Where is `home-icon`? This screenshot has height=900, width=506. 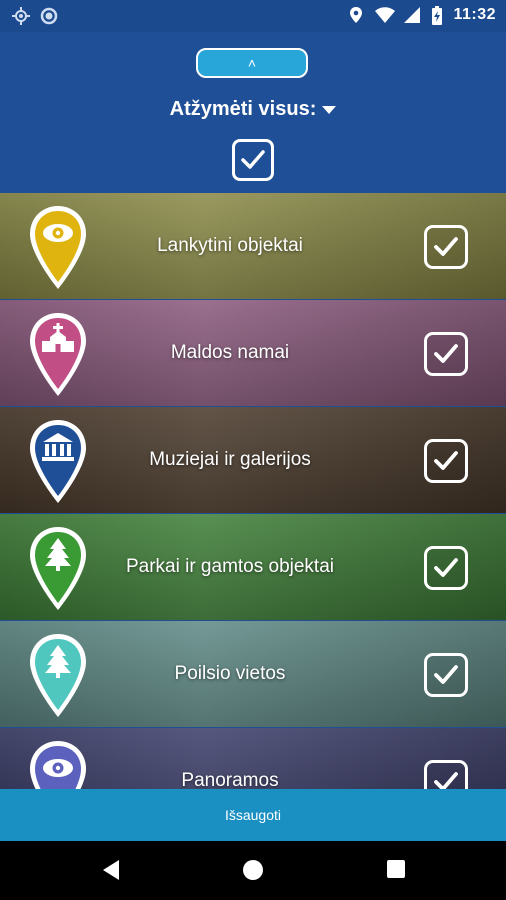
home-icon is located at coordinates (253, 872).